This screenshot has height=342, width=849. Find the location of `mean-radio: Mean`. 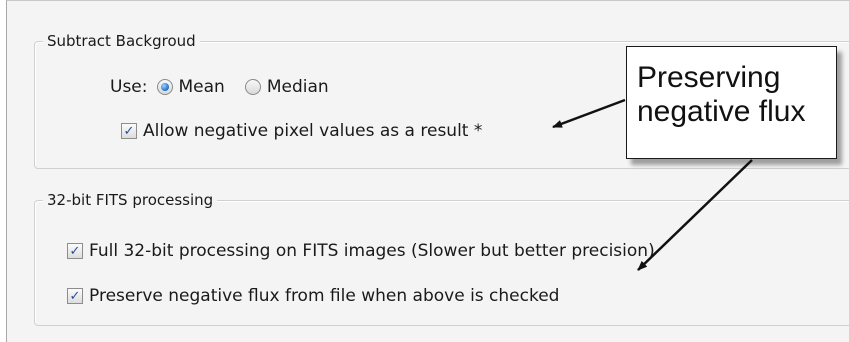

mean-radio: Mean is located at coordinates (190, 87).